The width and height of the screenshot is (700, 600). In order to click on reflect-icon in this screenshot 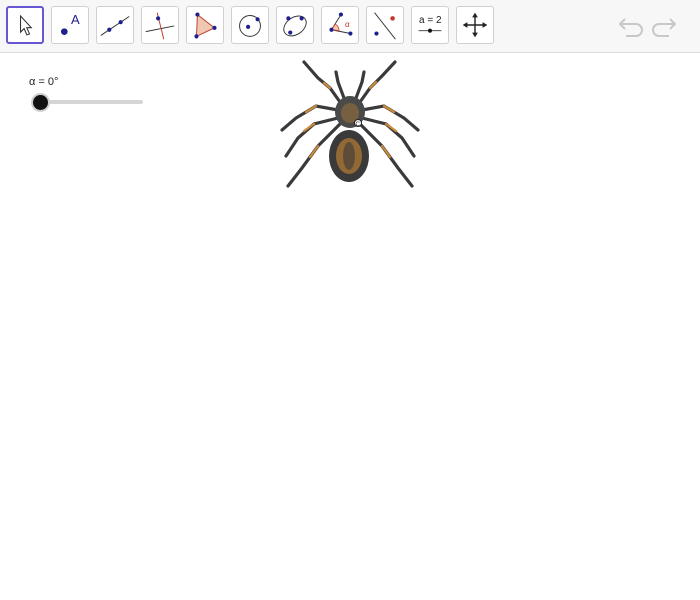, I will do `click(385, 26)`.